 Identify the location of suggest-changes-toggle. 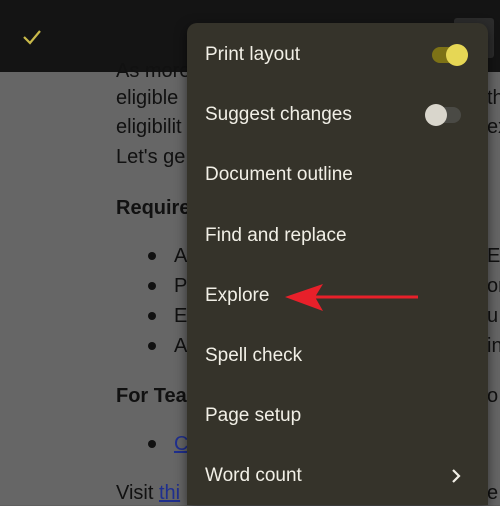
(443, 115).